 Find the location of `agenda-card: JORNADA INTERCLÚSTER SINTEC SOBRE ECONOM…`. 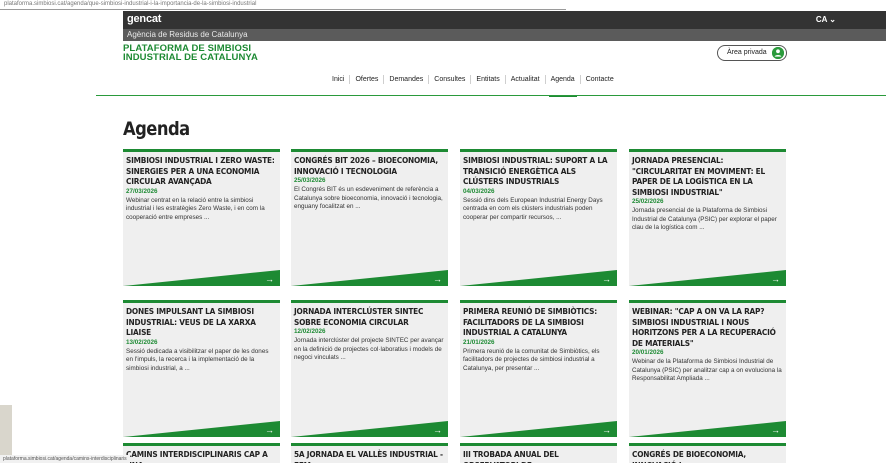

agenda-card: JORNADA INTERCLÚSTER SINTEC SOBRE ECONOM… is located at coordinates (369, 368).